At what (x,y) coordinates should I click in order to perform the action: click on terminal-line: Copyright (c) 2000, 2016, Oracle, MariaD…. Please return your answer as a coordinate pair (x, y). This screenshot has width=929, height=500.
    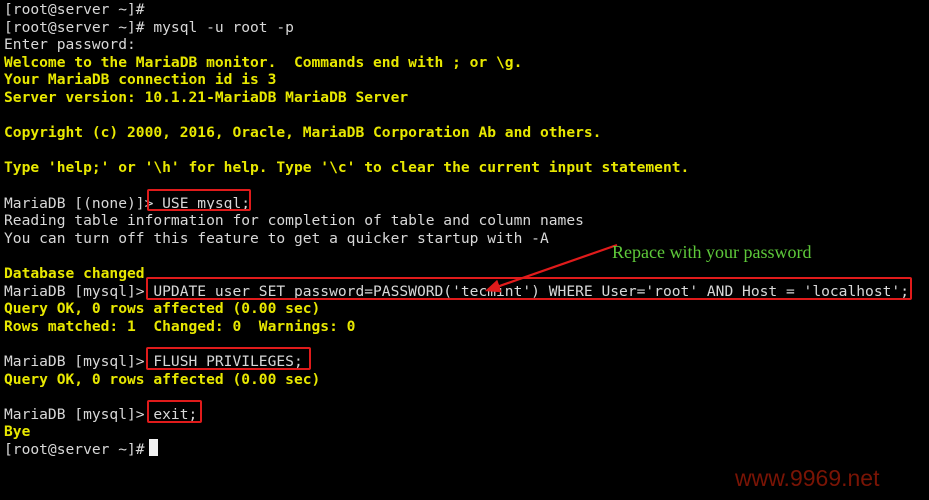
    Looking at the image, I should click on (303, 133).